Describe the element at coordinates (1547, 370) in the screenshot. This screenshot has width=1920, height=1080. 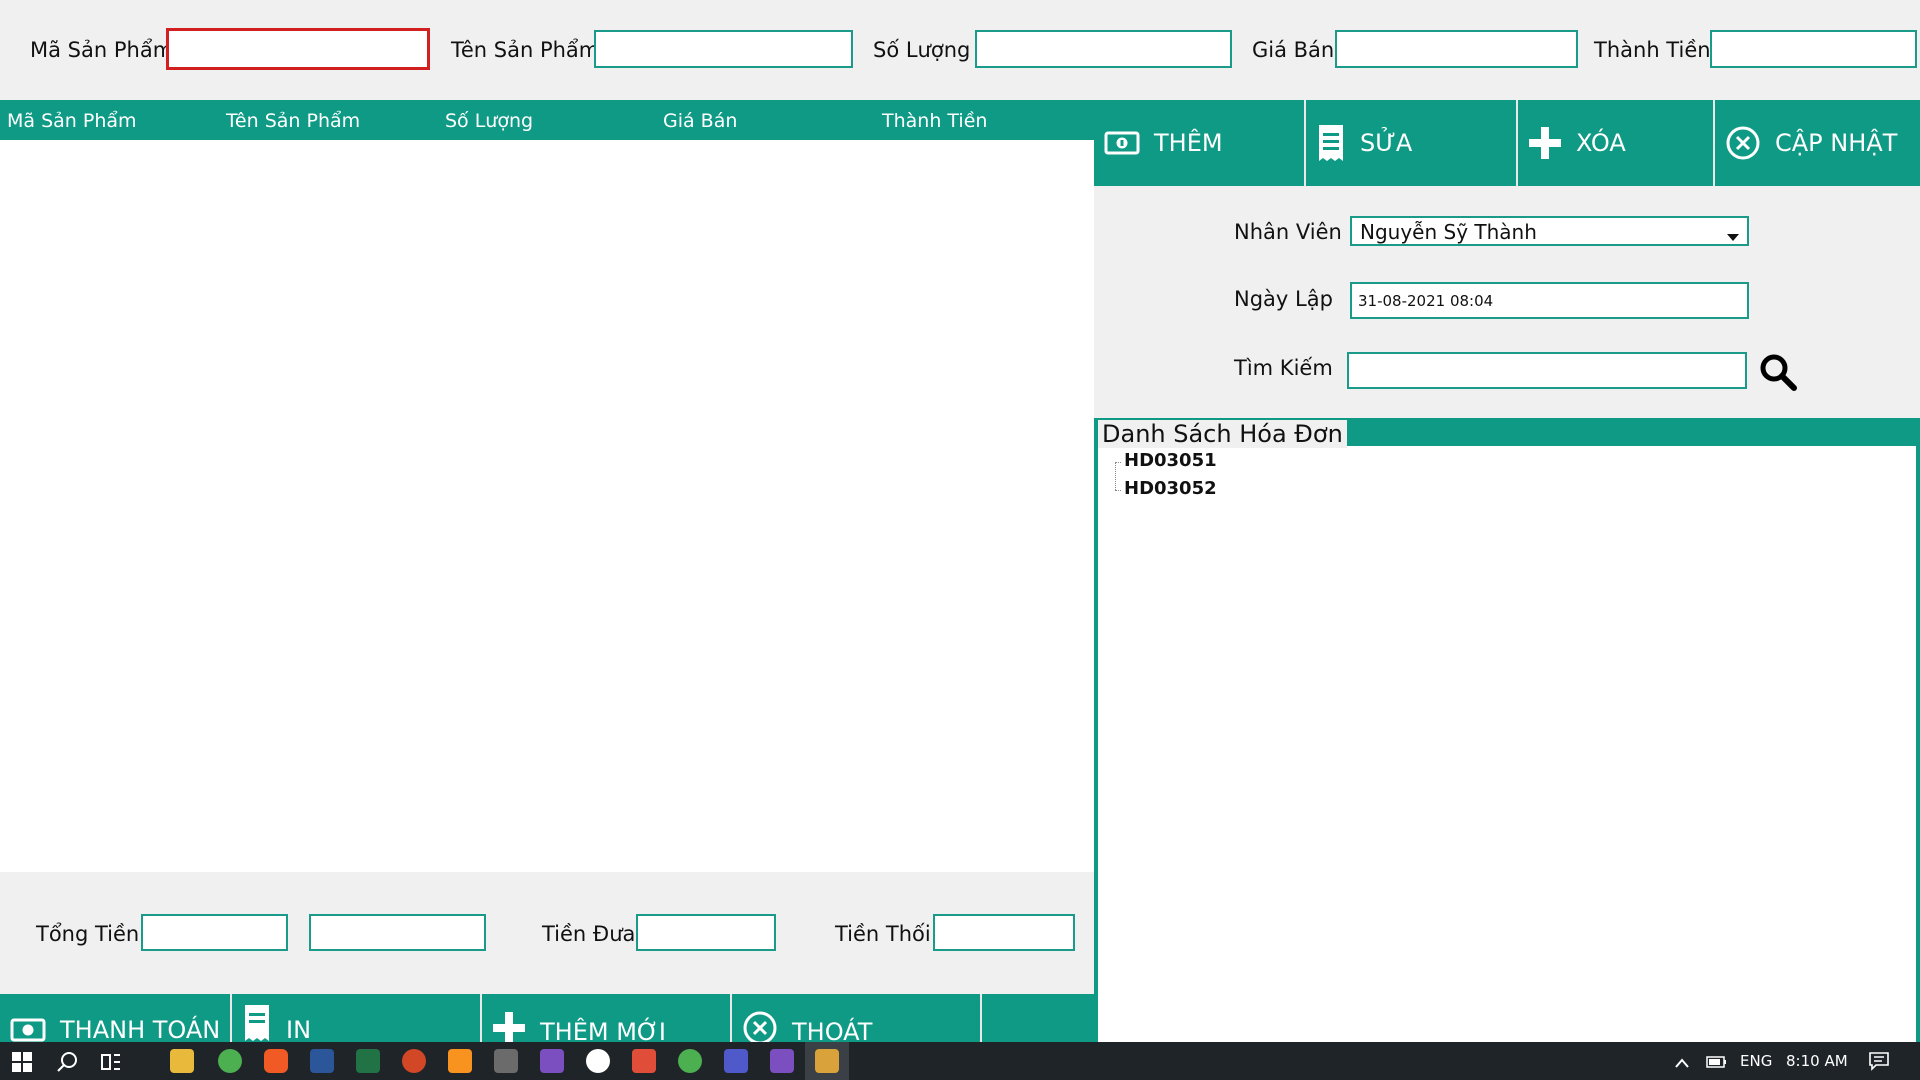
I see `tim-kiem-input` at that location.